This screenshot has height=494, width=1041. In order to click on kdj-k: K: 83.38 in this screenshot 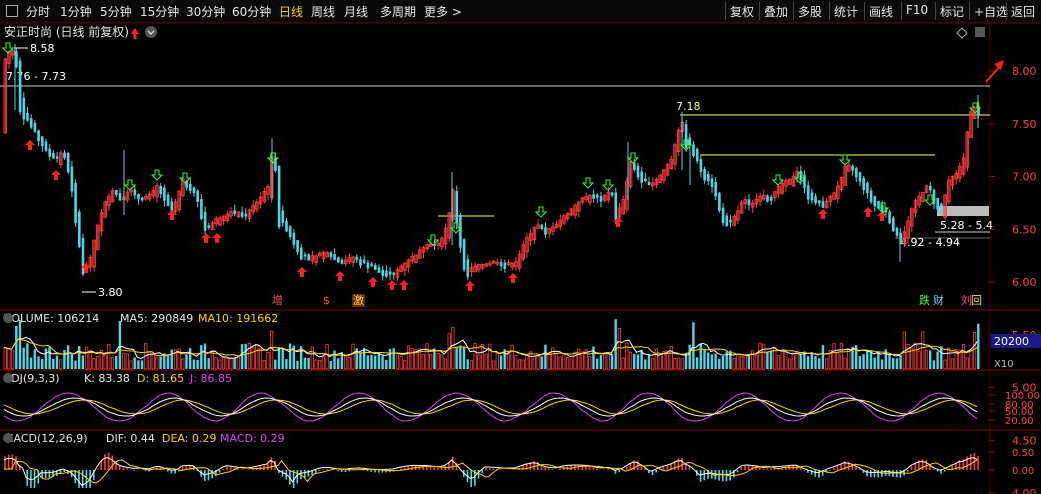, I will do `click(107, 378)`.